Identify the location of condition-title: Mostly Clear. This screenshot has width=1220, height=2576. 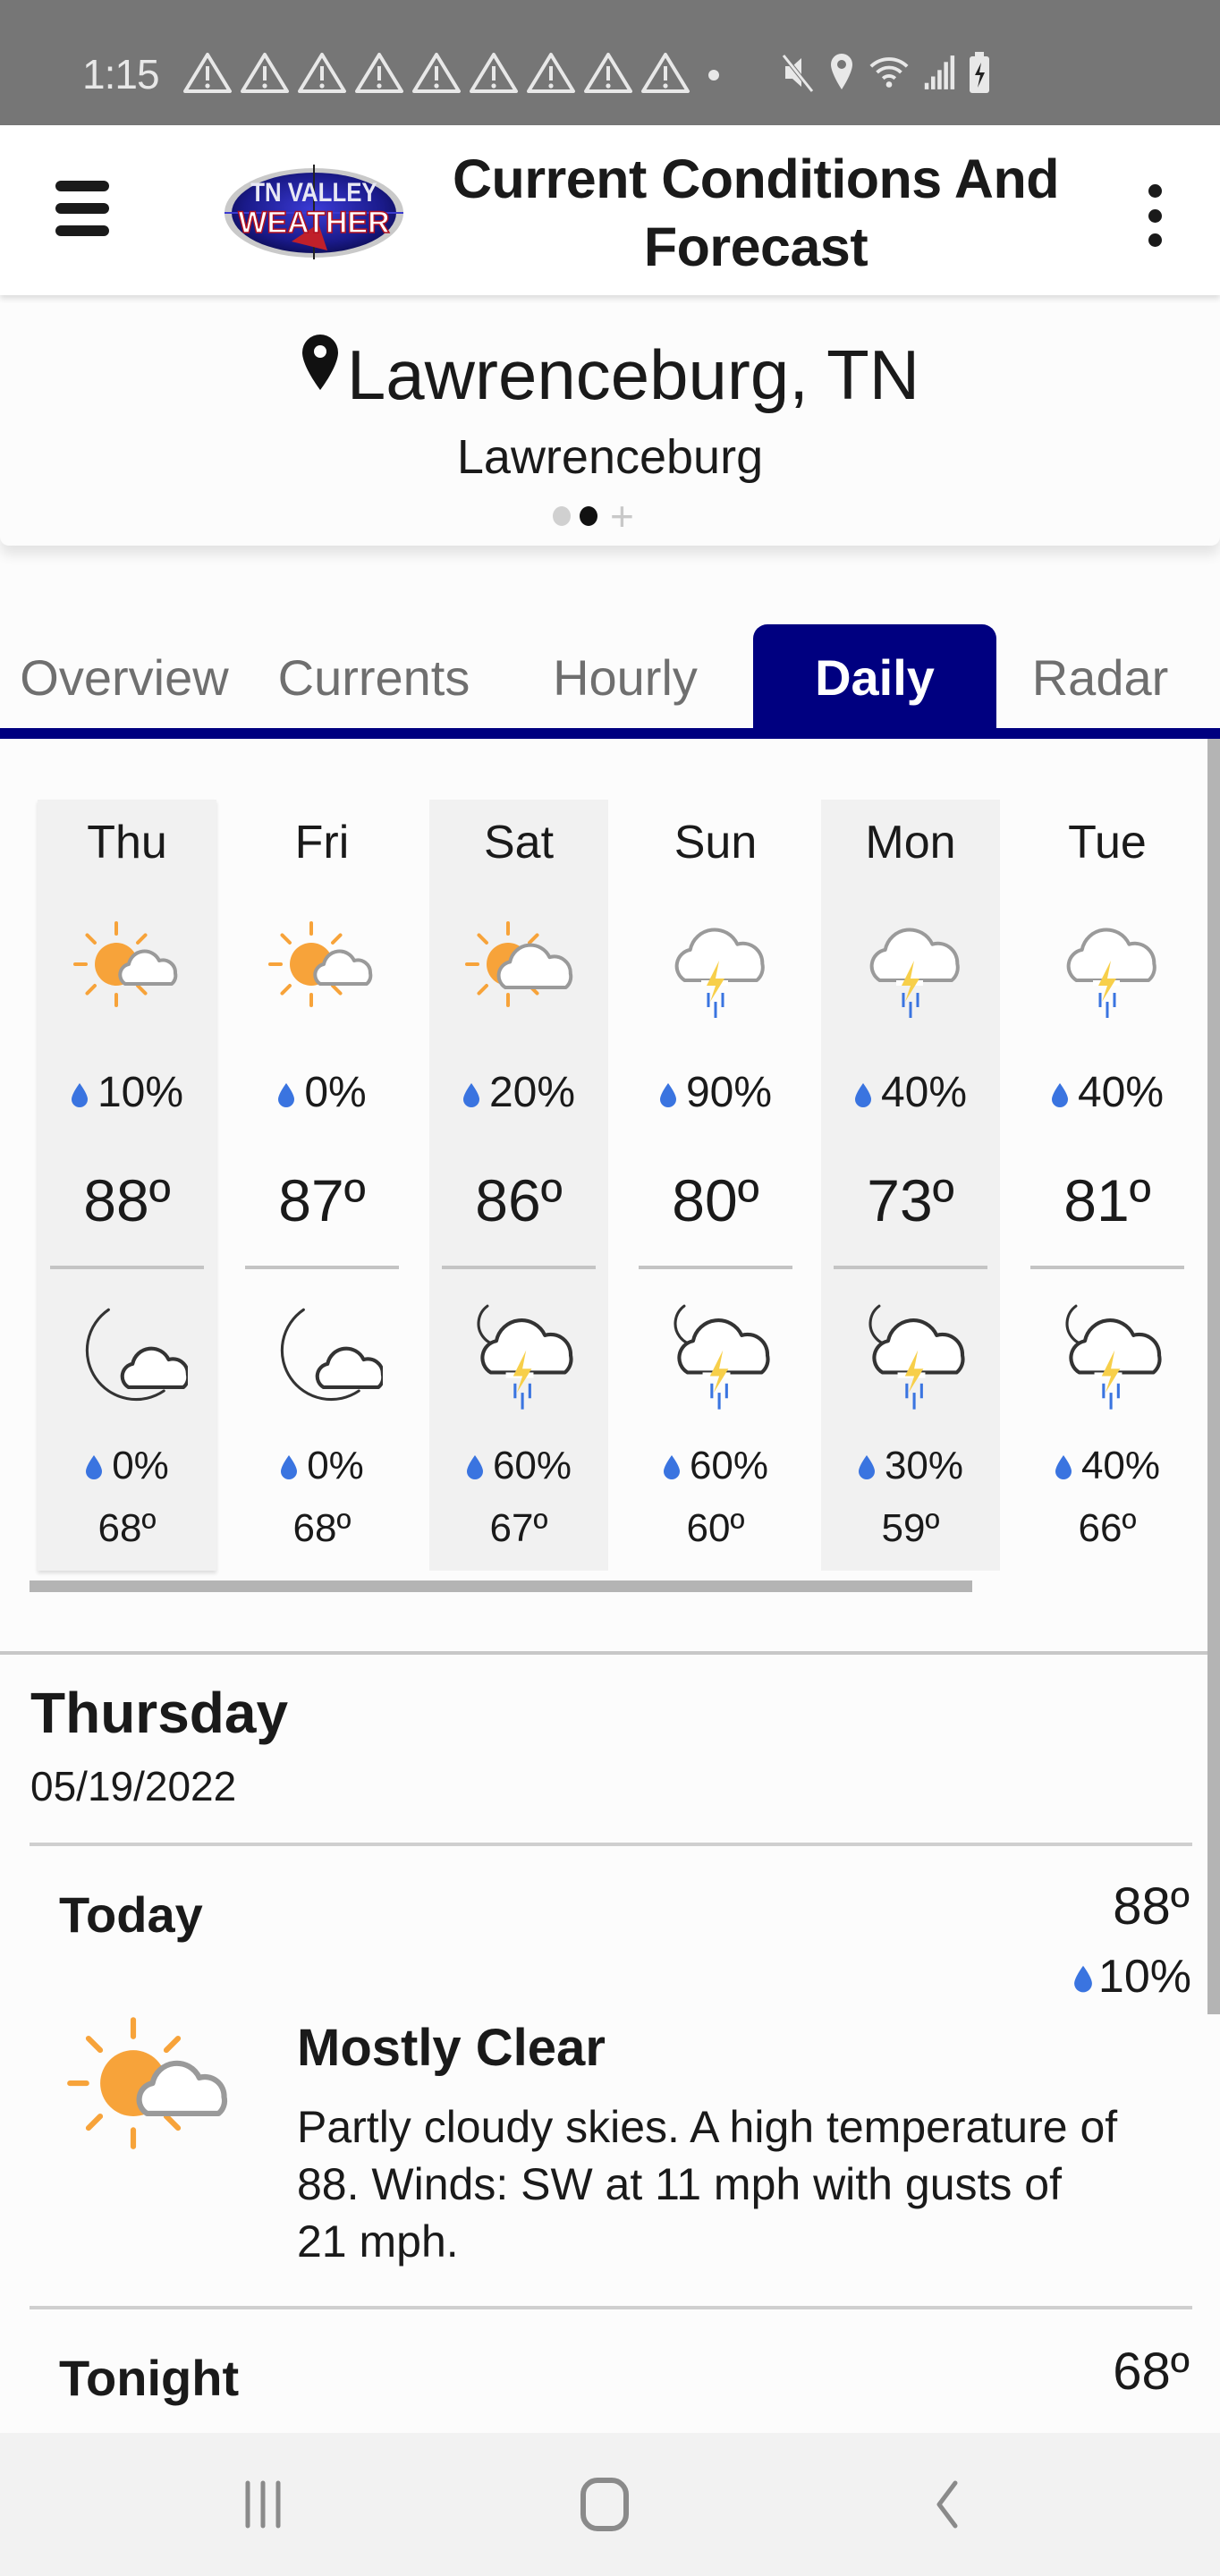
(452, 2048).